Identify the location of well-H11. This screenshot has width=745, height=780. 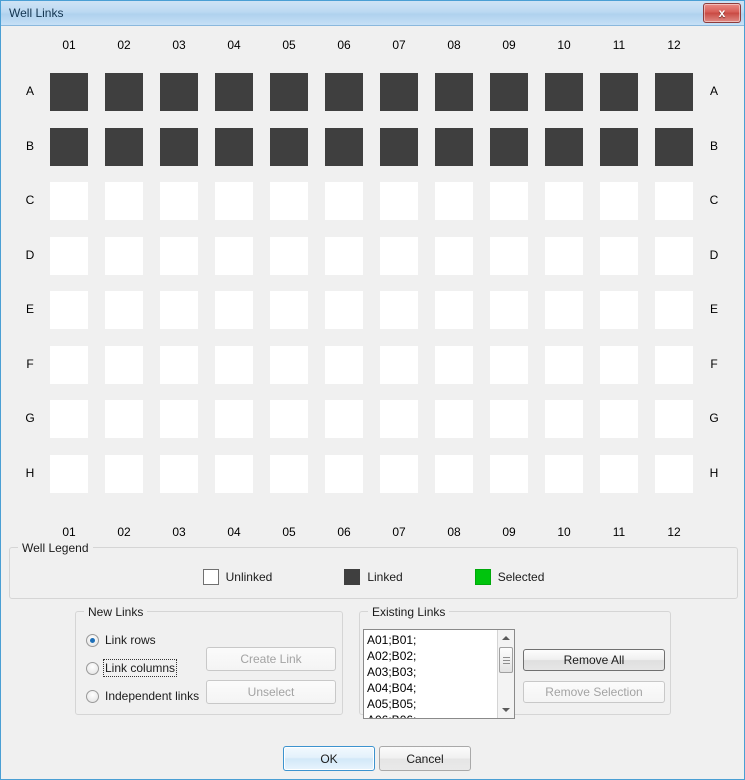
(619, 473).